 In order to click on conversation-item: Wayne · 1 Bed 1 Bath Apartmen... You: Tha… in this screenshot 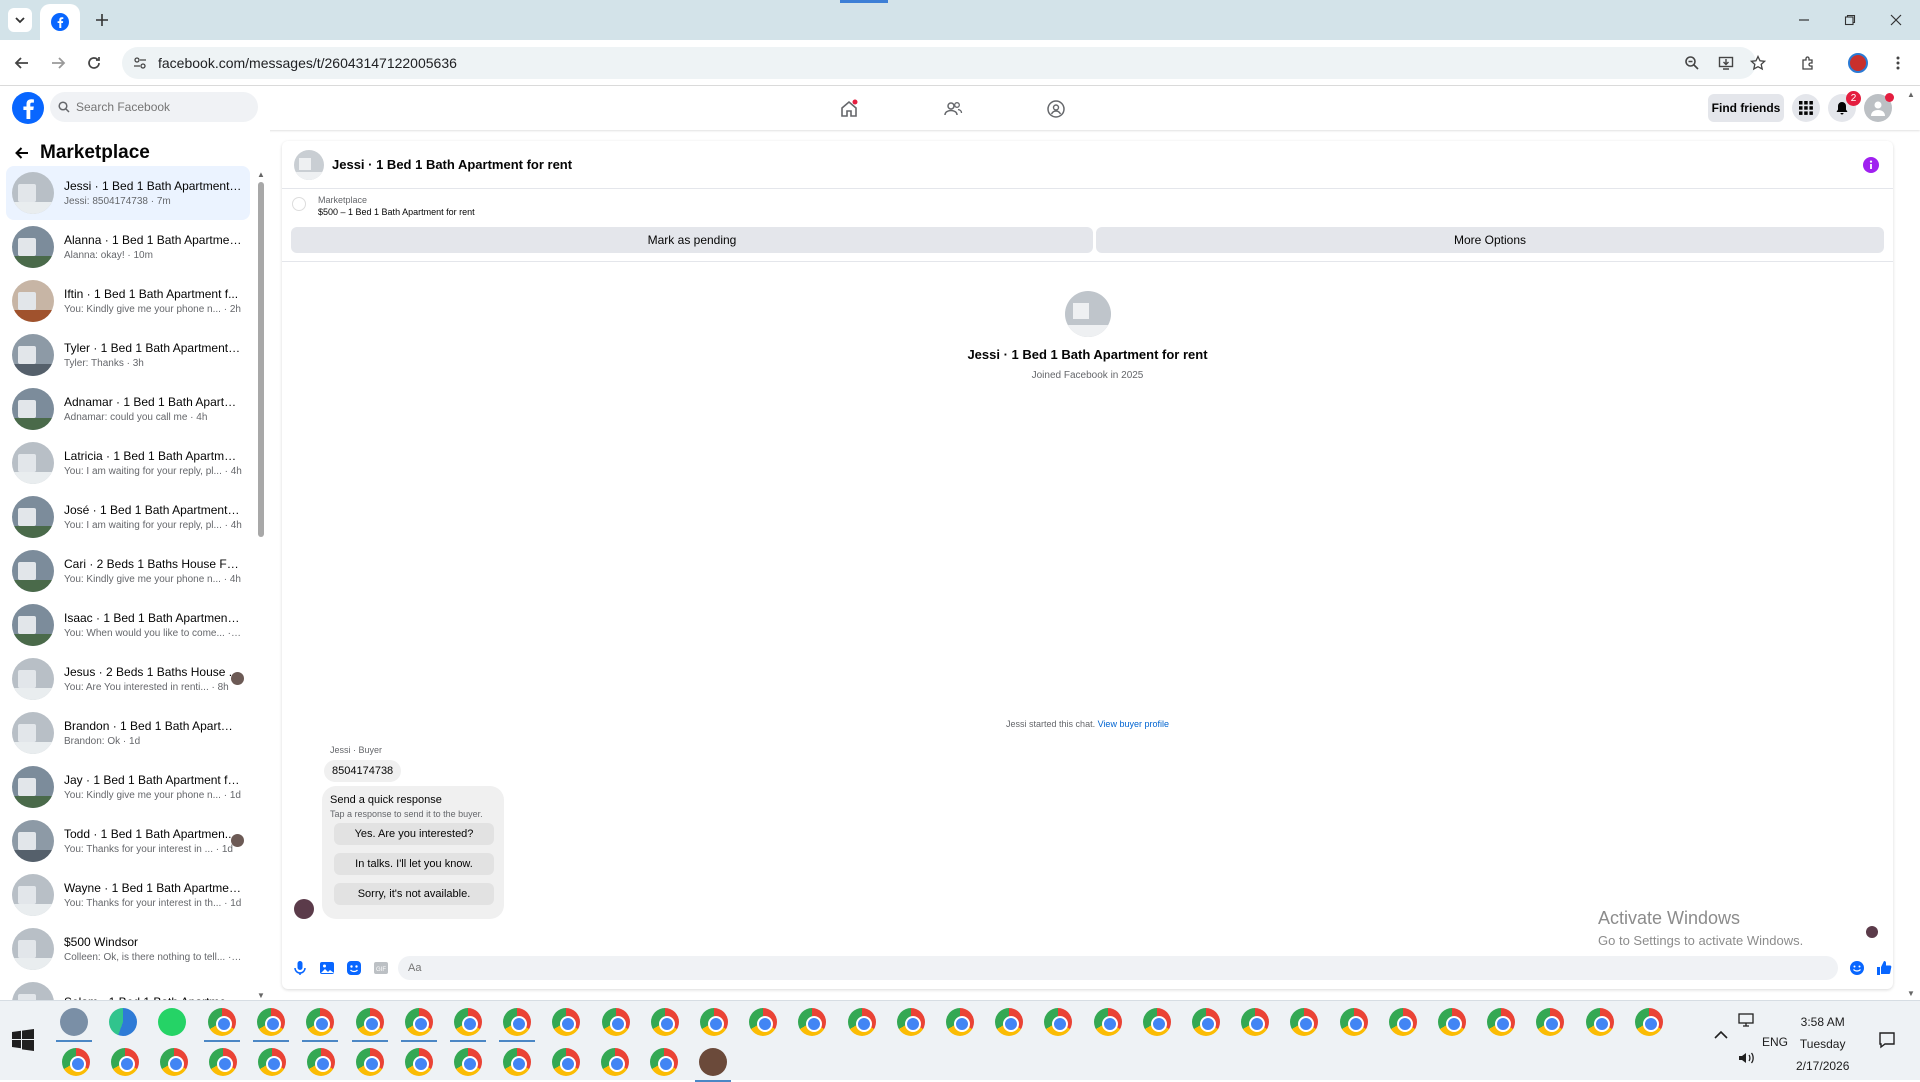, I will do `click(128, 895)`.